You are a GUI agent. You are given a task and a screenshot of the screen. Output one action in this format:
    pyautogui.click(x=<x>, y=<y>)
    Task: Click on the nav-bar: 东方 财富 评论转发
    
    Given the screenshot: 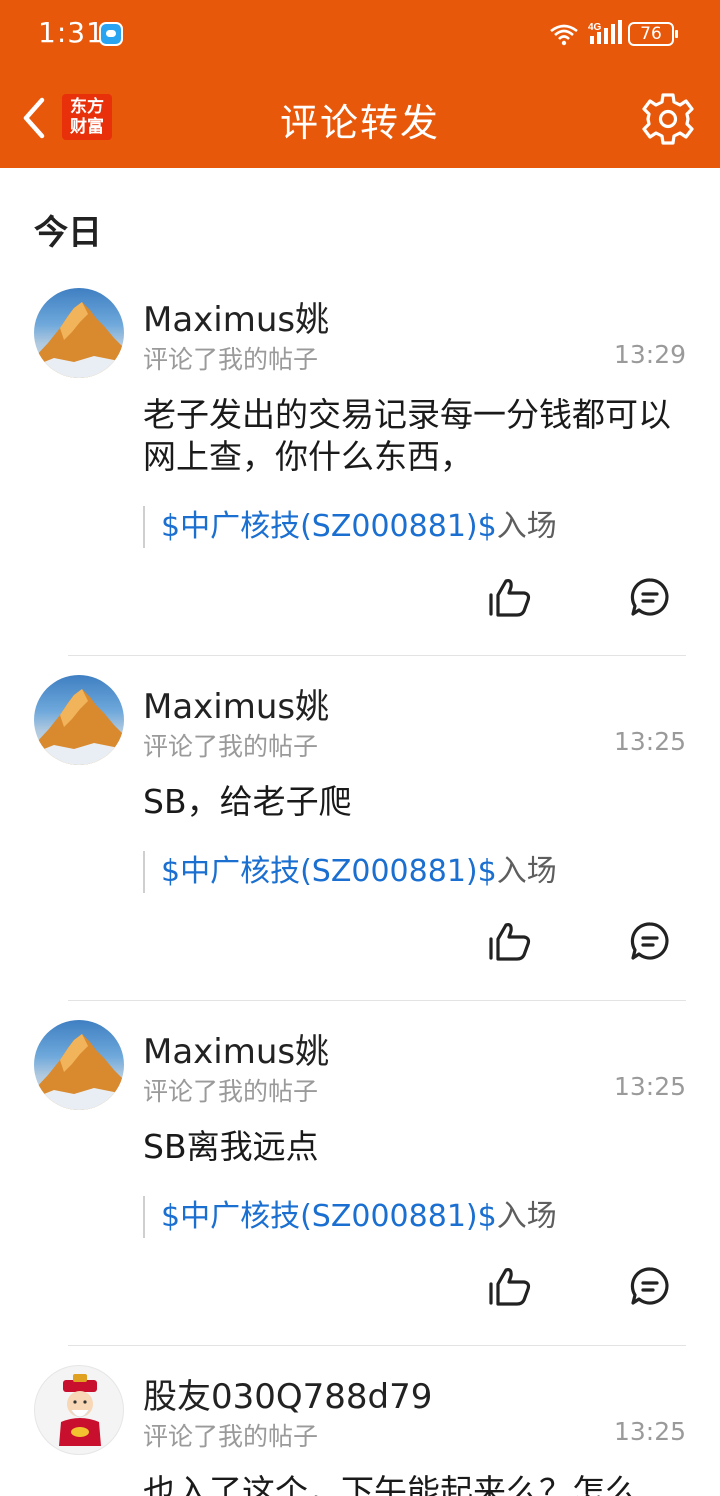 What is the action you would take?
    pyautogui.click(x=360, y=119)
    